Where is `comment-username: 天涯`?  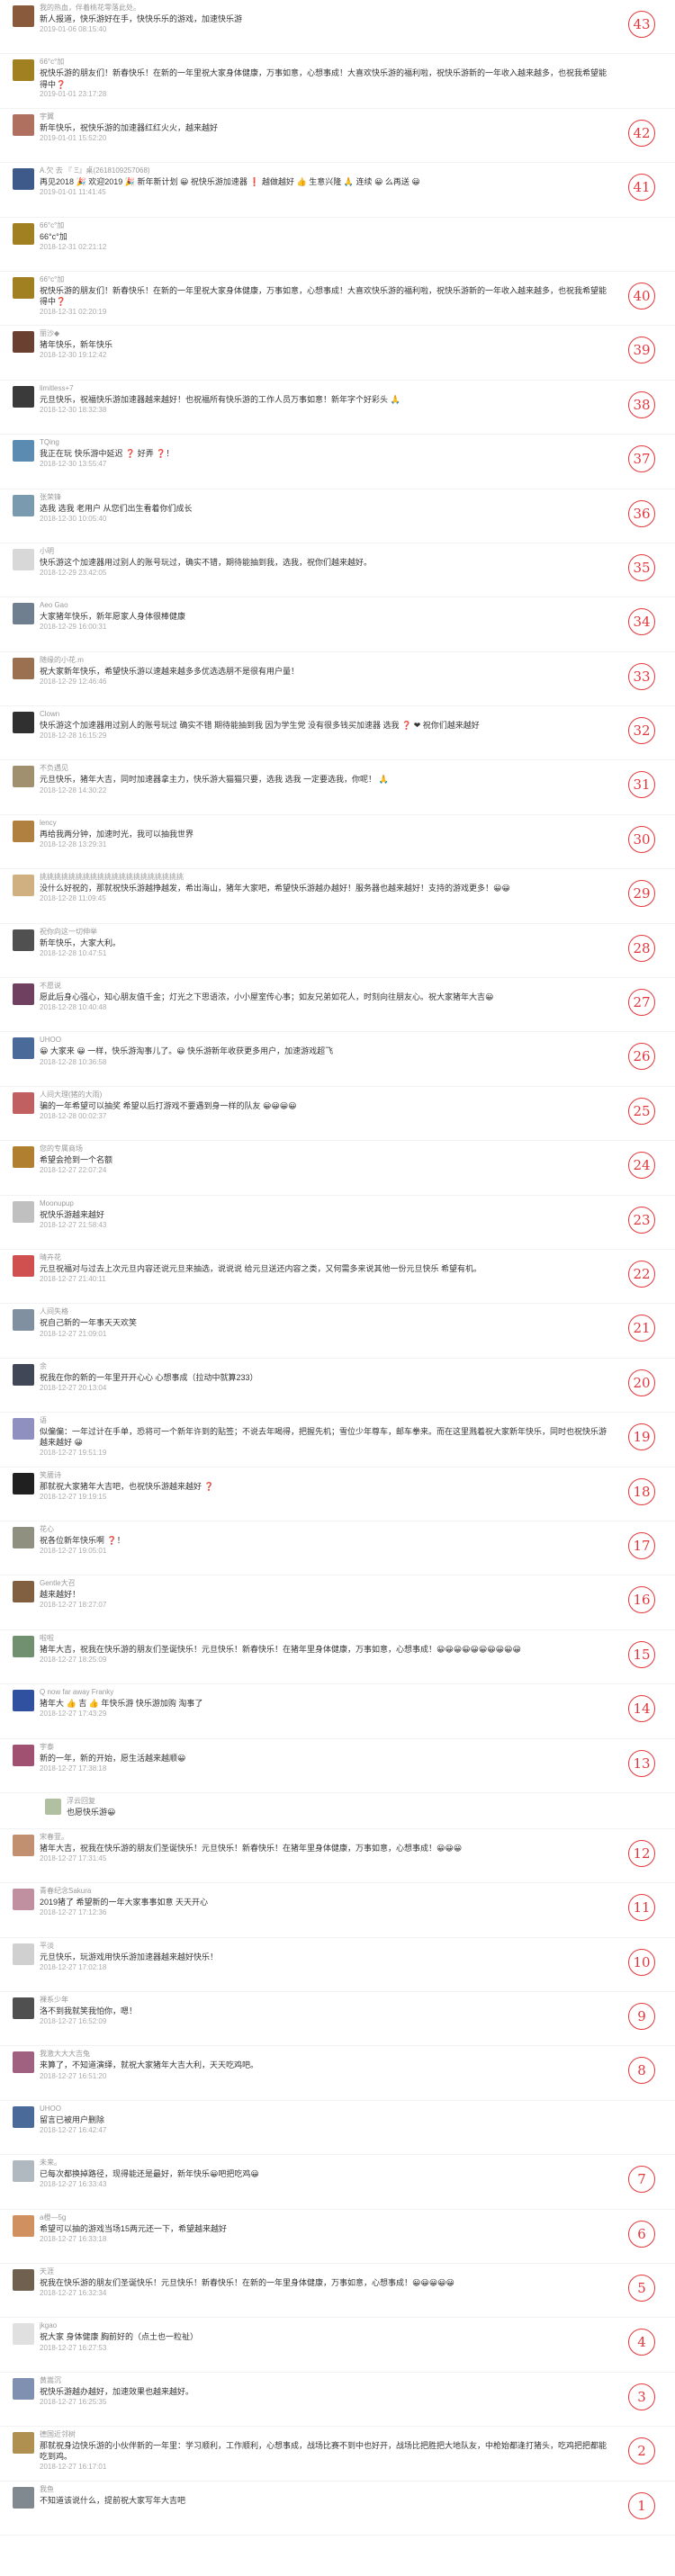 comment-username: 天涯 is located at coordinates (326, 2272).